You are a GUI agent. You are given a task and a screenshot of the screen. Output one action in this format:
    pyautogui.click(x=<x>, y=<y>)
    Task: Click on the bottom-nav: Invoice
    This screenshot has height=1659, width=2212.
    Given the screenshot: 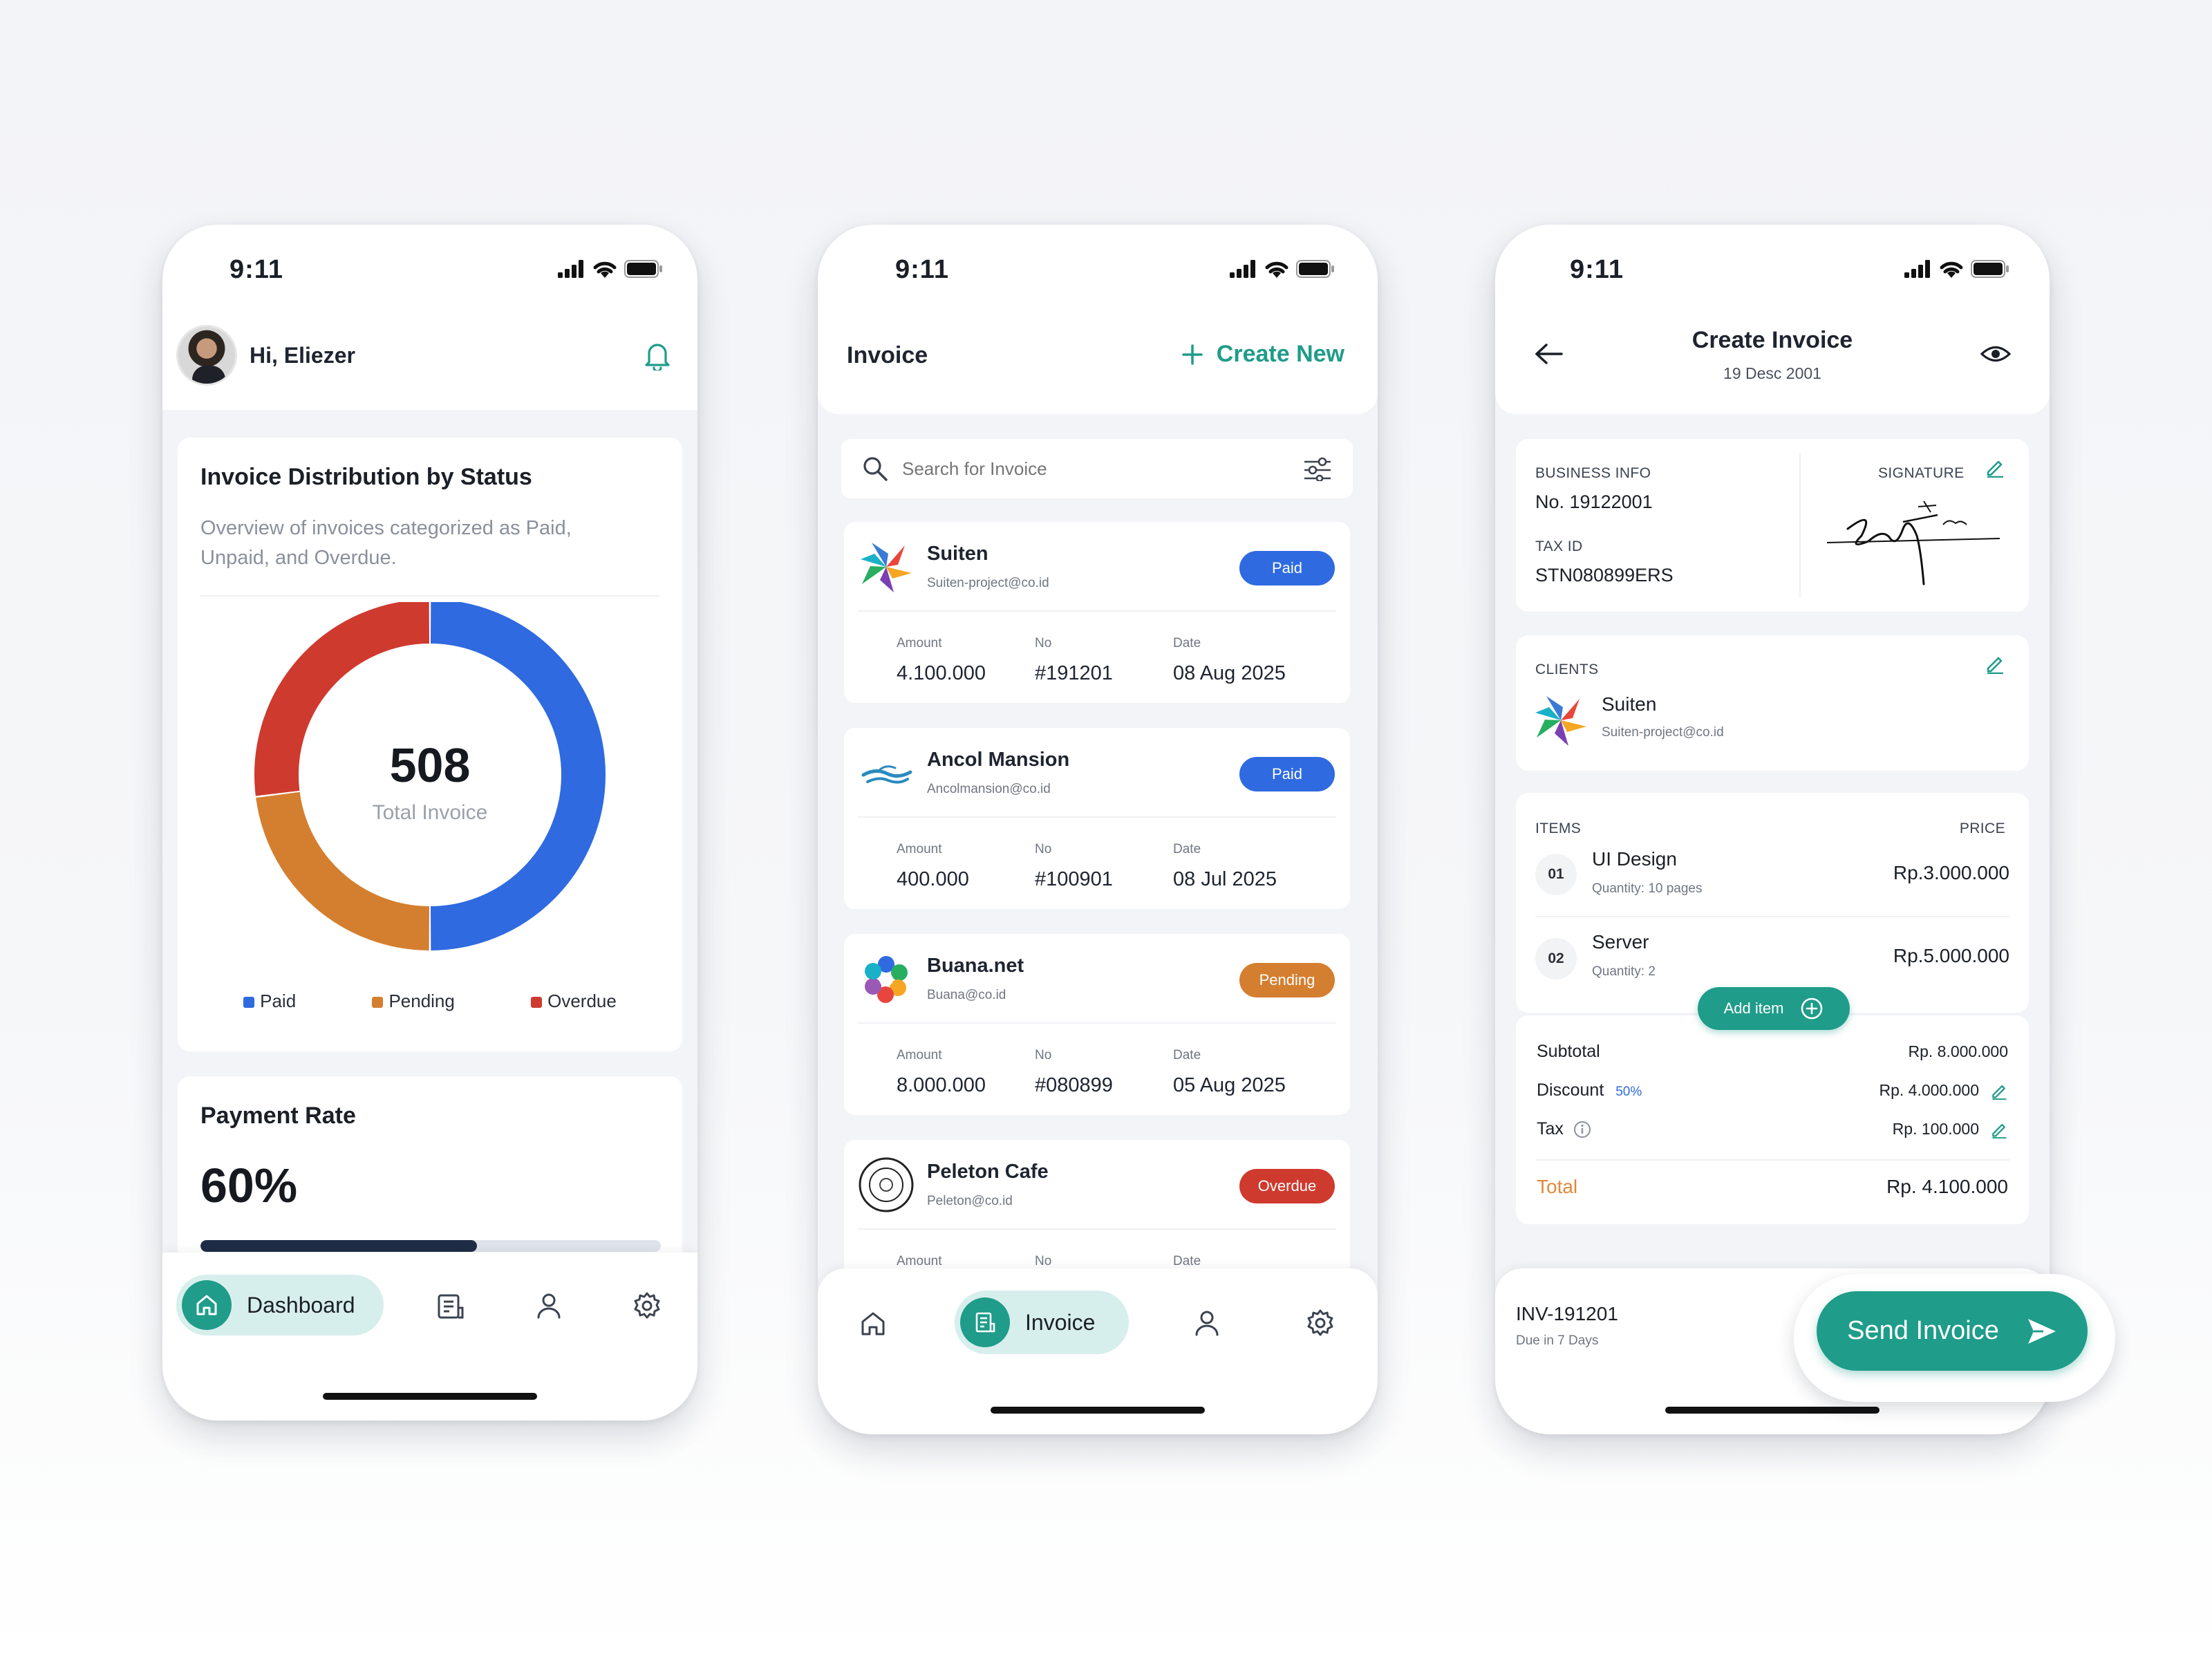 What is the action you would take?
    pyautogui.click(x=1098, y=1351)
    